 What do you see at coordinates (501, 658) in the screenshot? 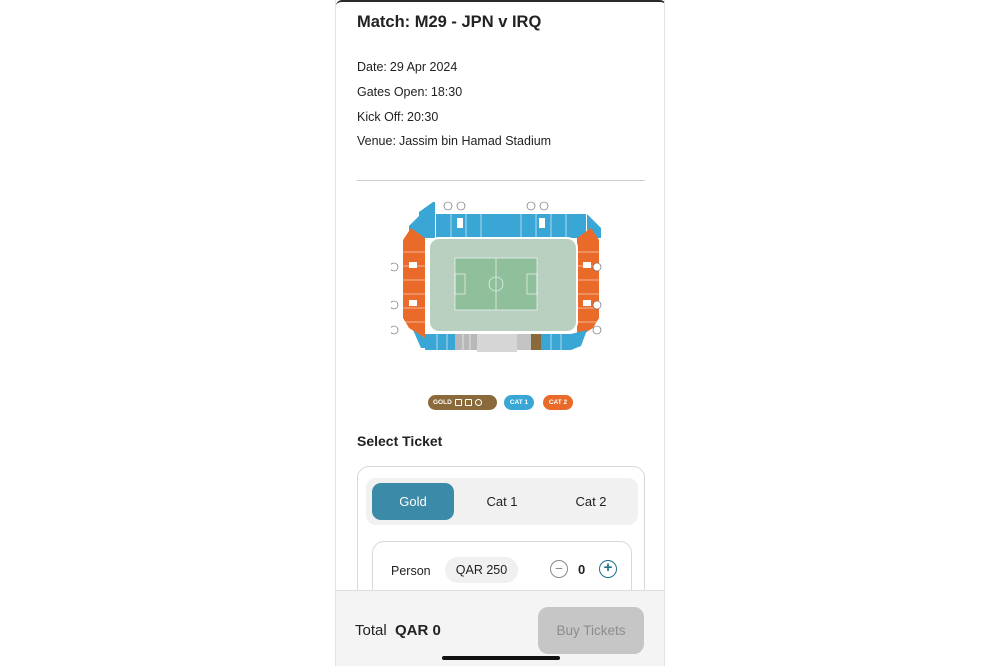
I see `home-indicator` at bounding box center [501, 658].